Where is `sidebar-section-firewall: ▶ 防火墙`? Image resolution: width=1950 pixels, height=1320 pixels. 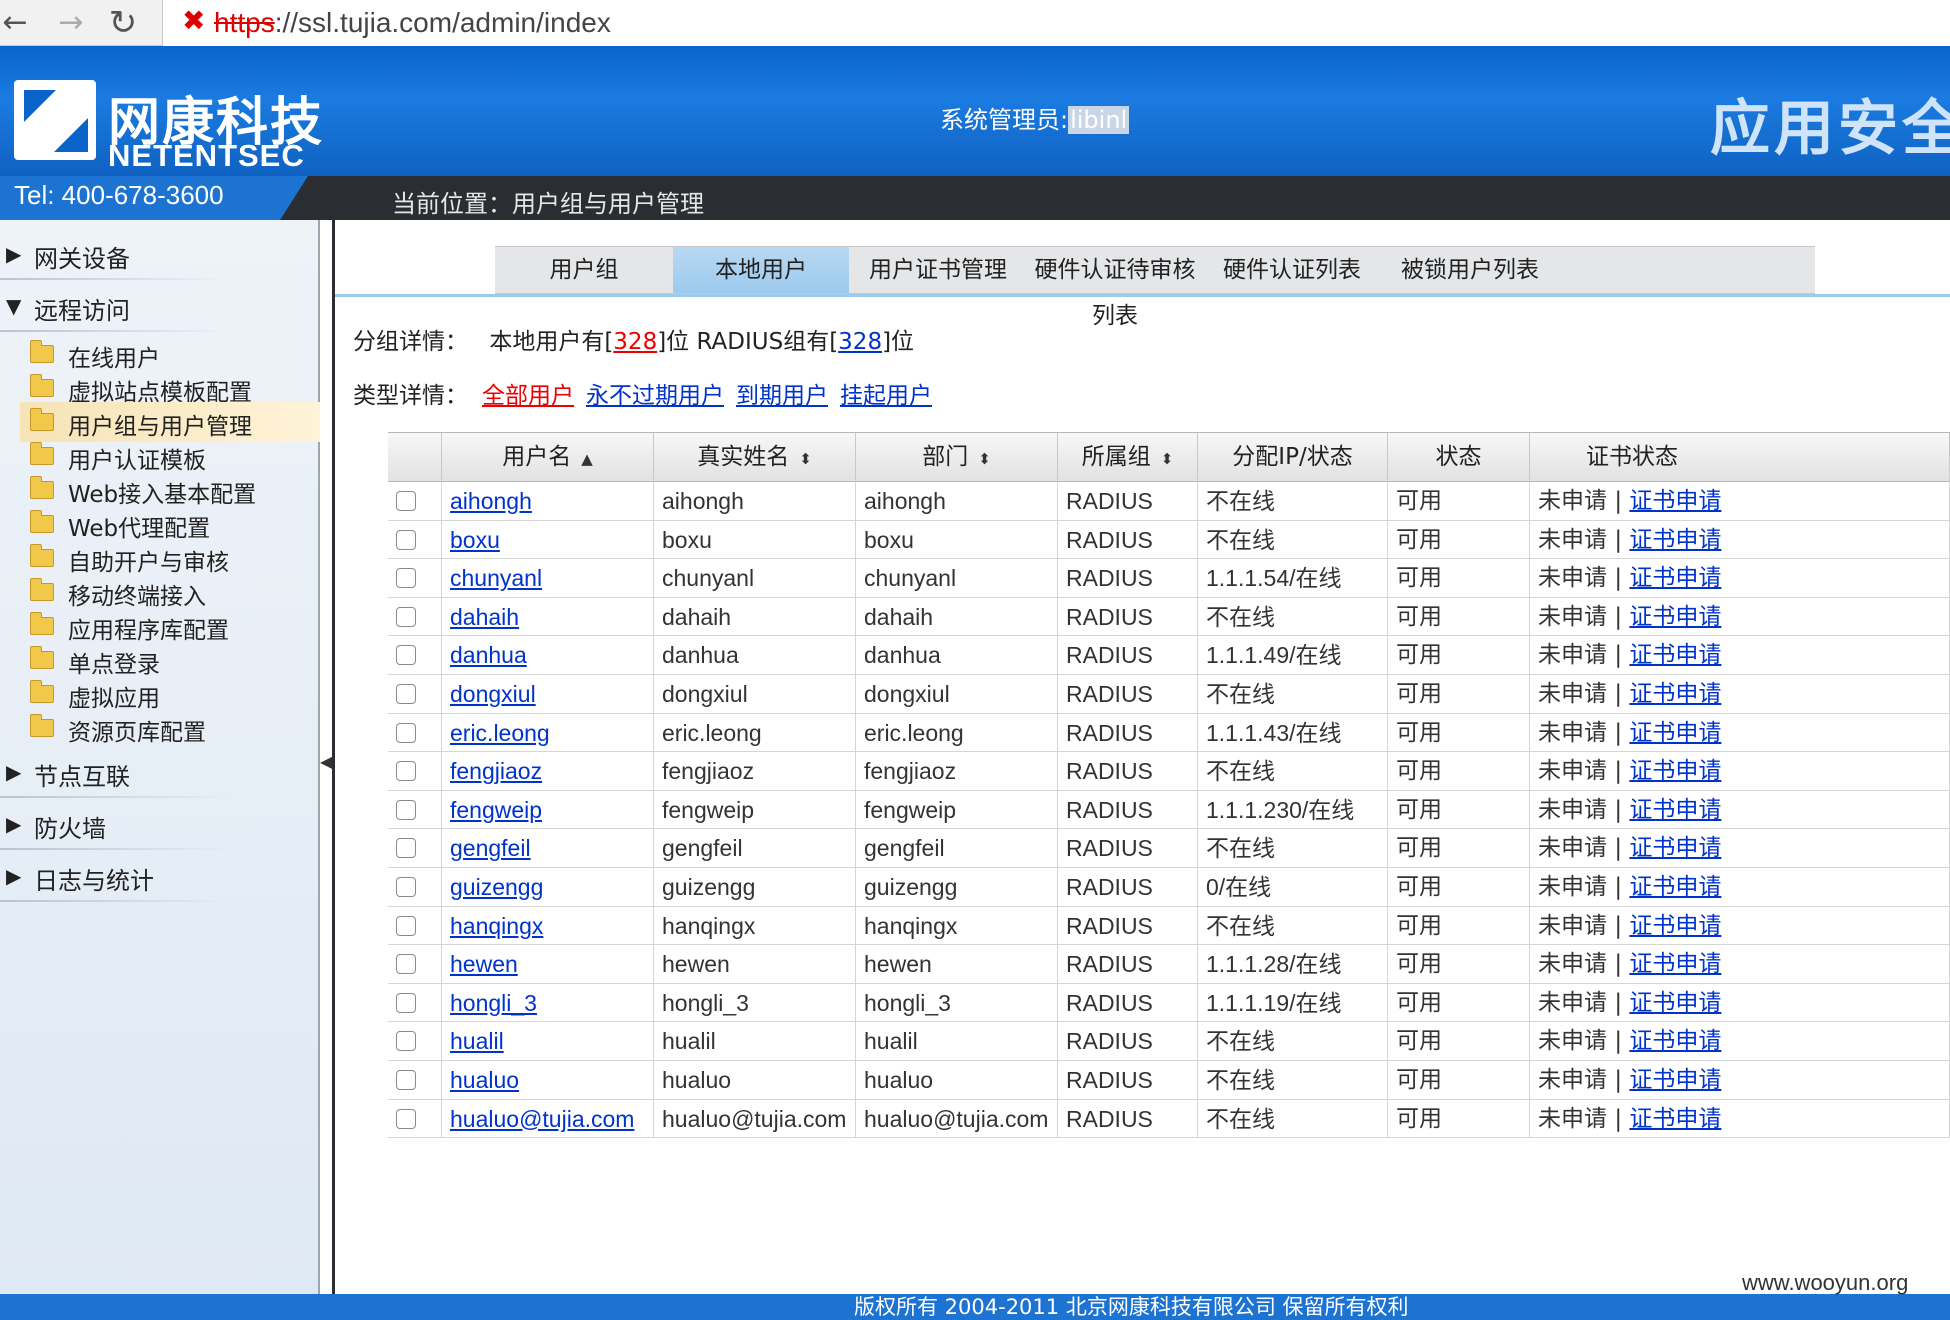 sidebar-section-firewall: ▶ 防火墙 is located at coordinates (160, 824).